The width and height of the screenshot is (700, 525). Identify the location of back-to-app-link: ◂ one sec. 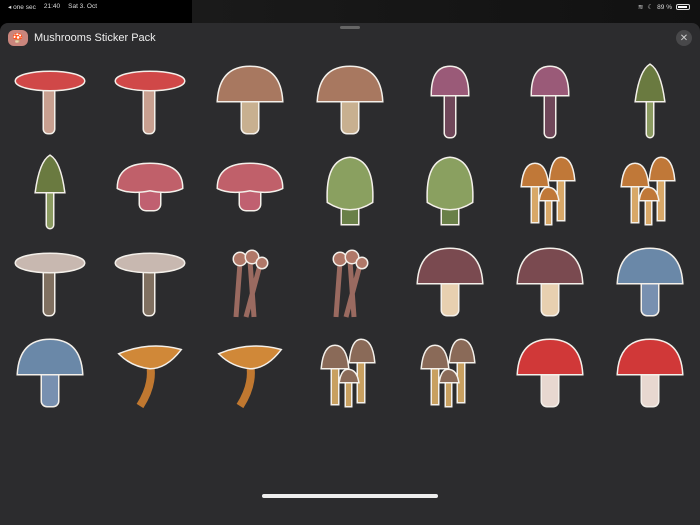
(22, 7).